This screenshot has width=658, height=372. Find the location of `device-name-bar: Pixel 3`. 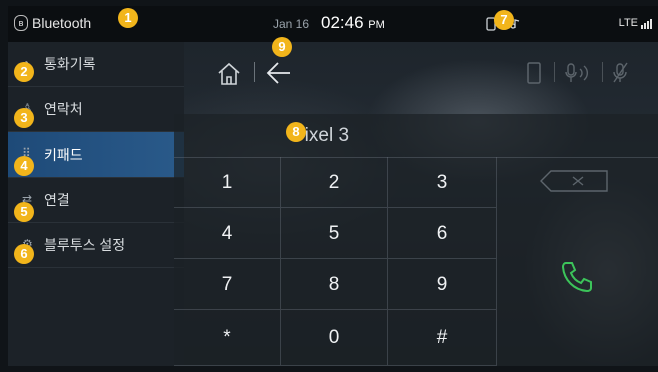

device-name-bar: Pixel 3 is located at coordinates (416, 136).